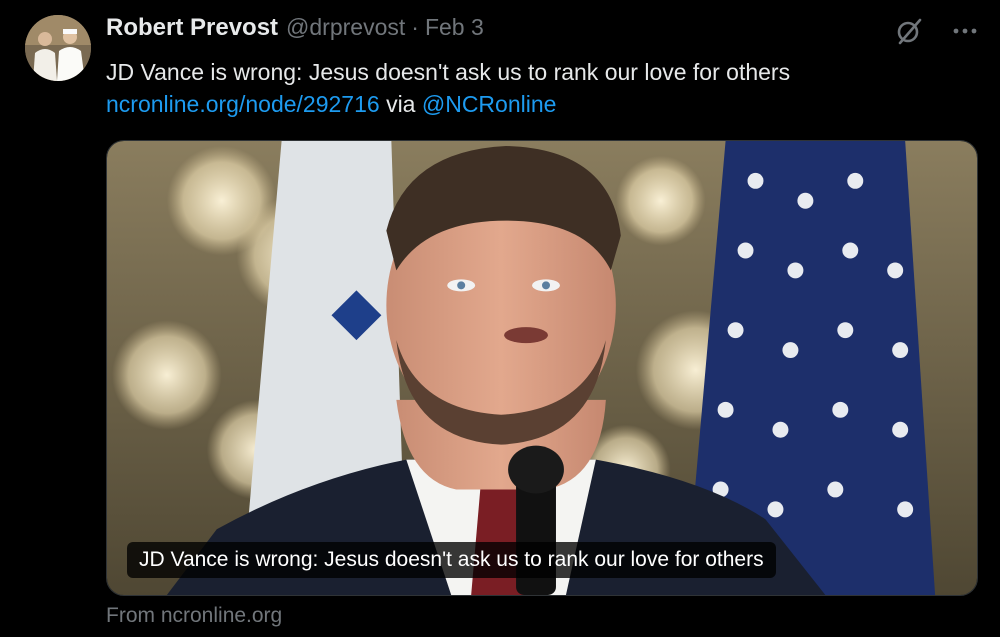 This screenshot has height=637, width=1000. I want to click on mention-link: @NCRonline, so click(489, 104).